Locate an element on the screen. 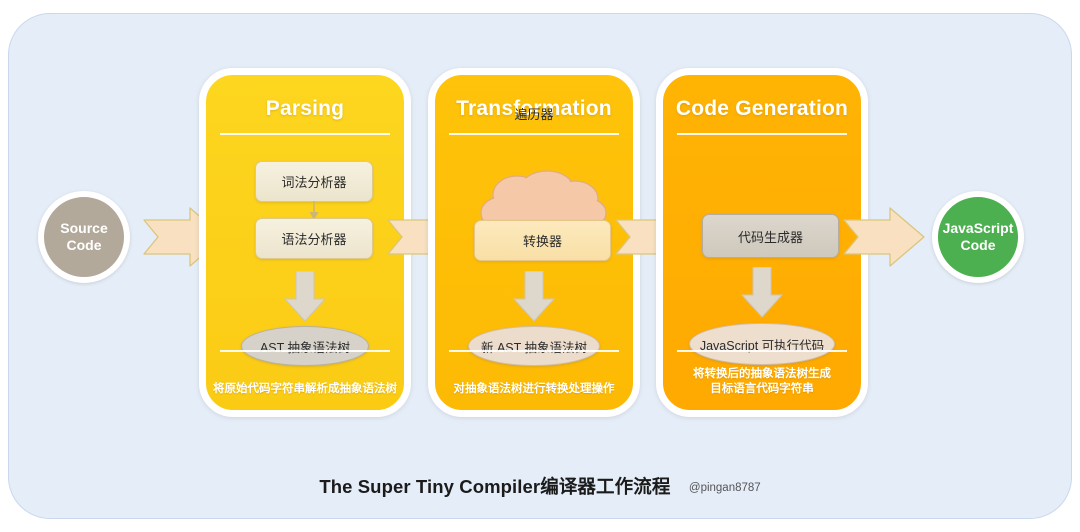 The image size is (1080, 532). node-code-generator-label: 代码生成器 is located at coordinates (770, 237).